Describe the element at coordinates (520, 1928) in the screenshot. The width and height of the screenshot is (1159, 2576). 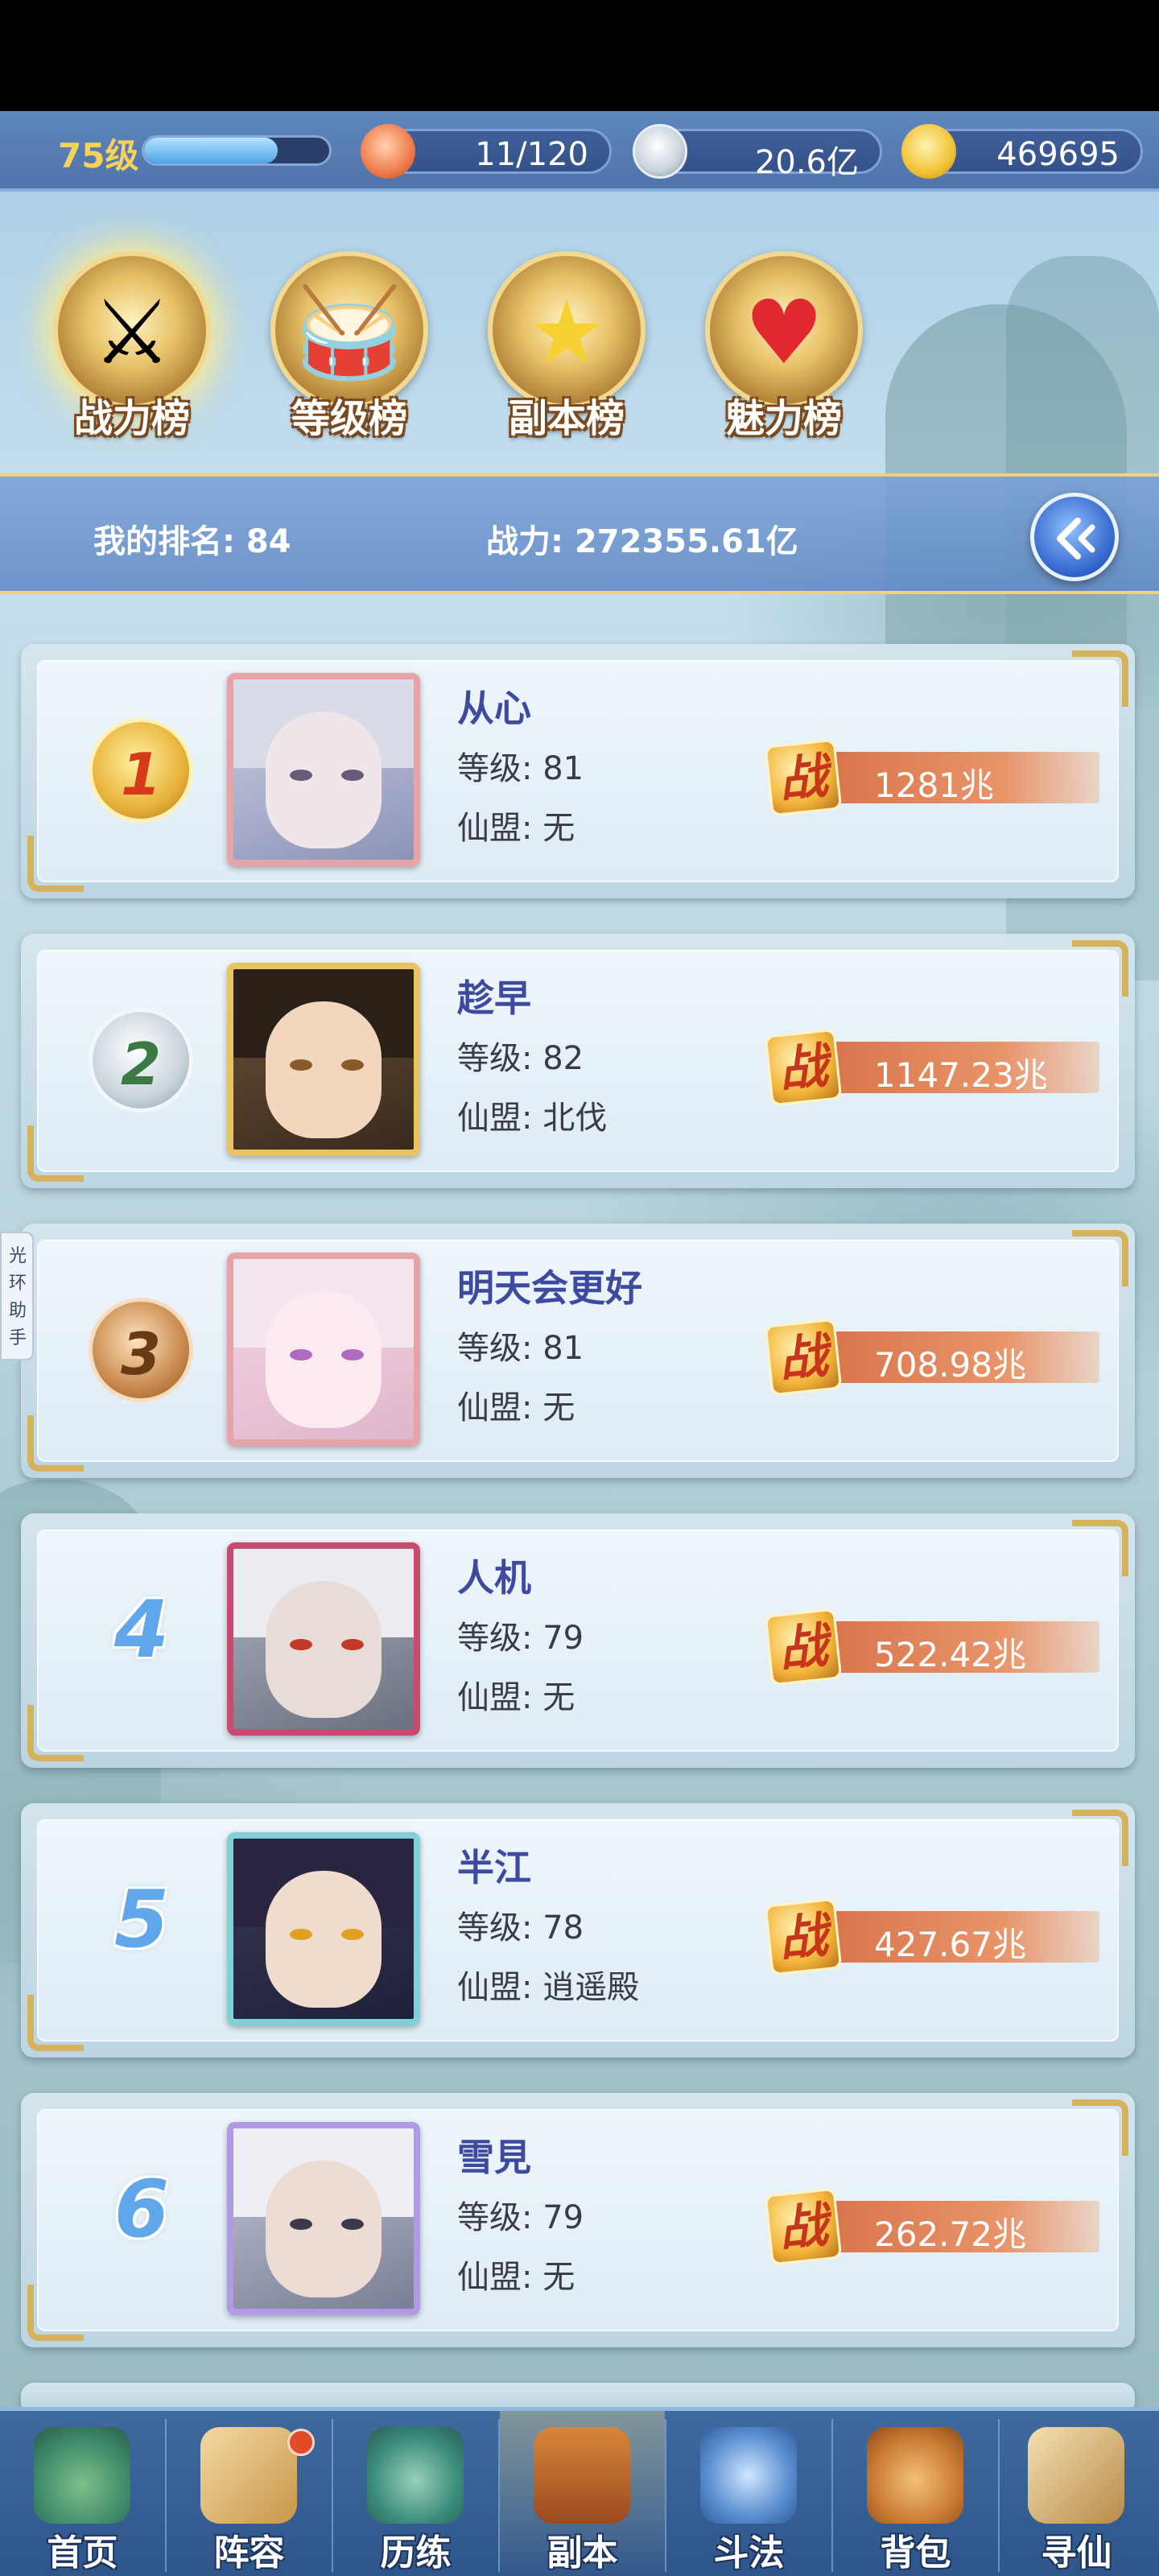
I see `player-level: 等级: 78` at that location.